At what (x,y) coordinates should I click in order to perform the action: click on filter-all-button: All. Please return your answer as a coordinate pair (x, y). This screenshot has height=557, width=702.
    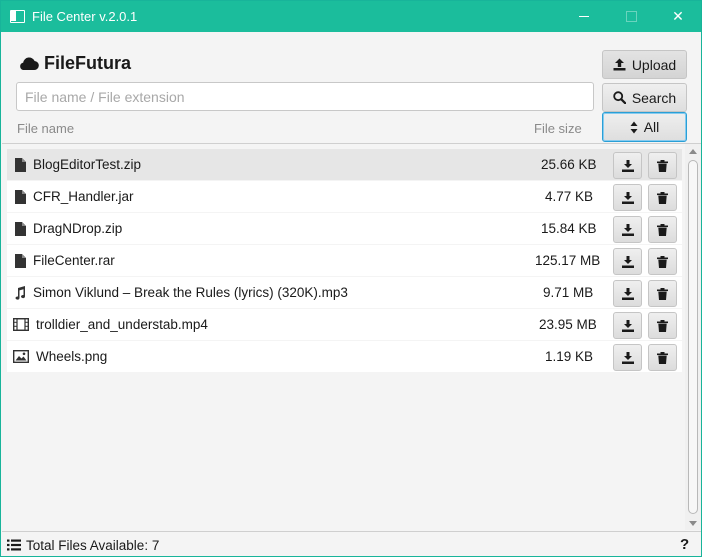
    Looking at the image, I should click on (644, 127).